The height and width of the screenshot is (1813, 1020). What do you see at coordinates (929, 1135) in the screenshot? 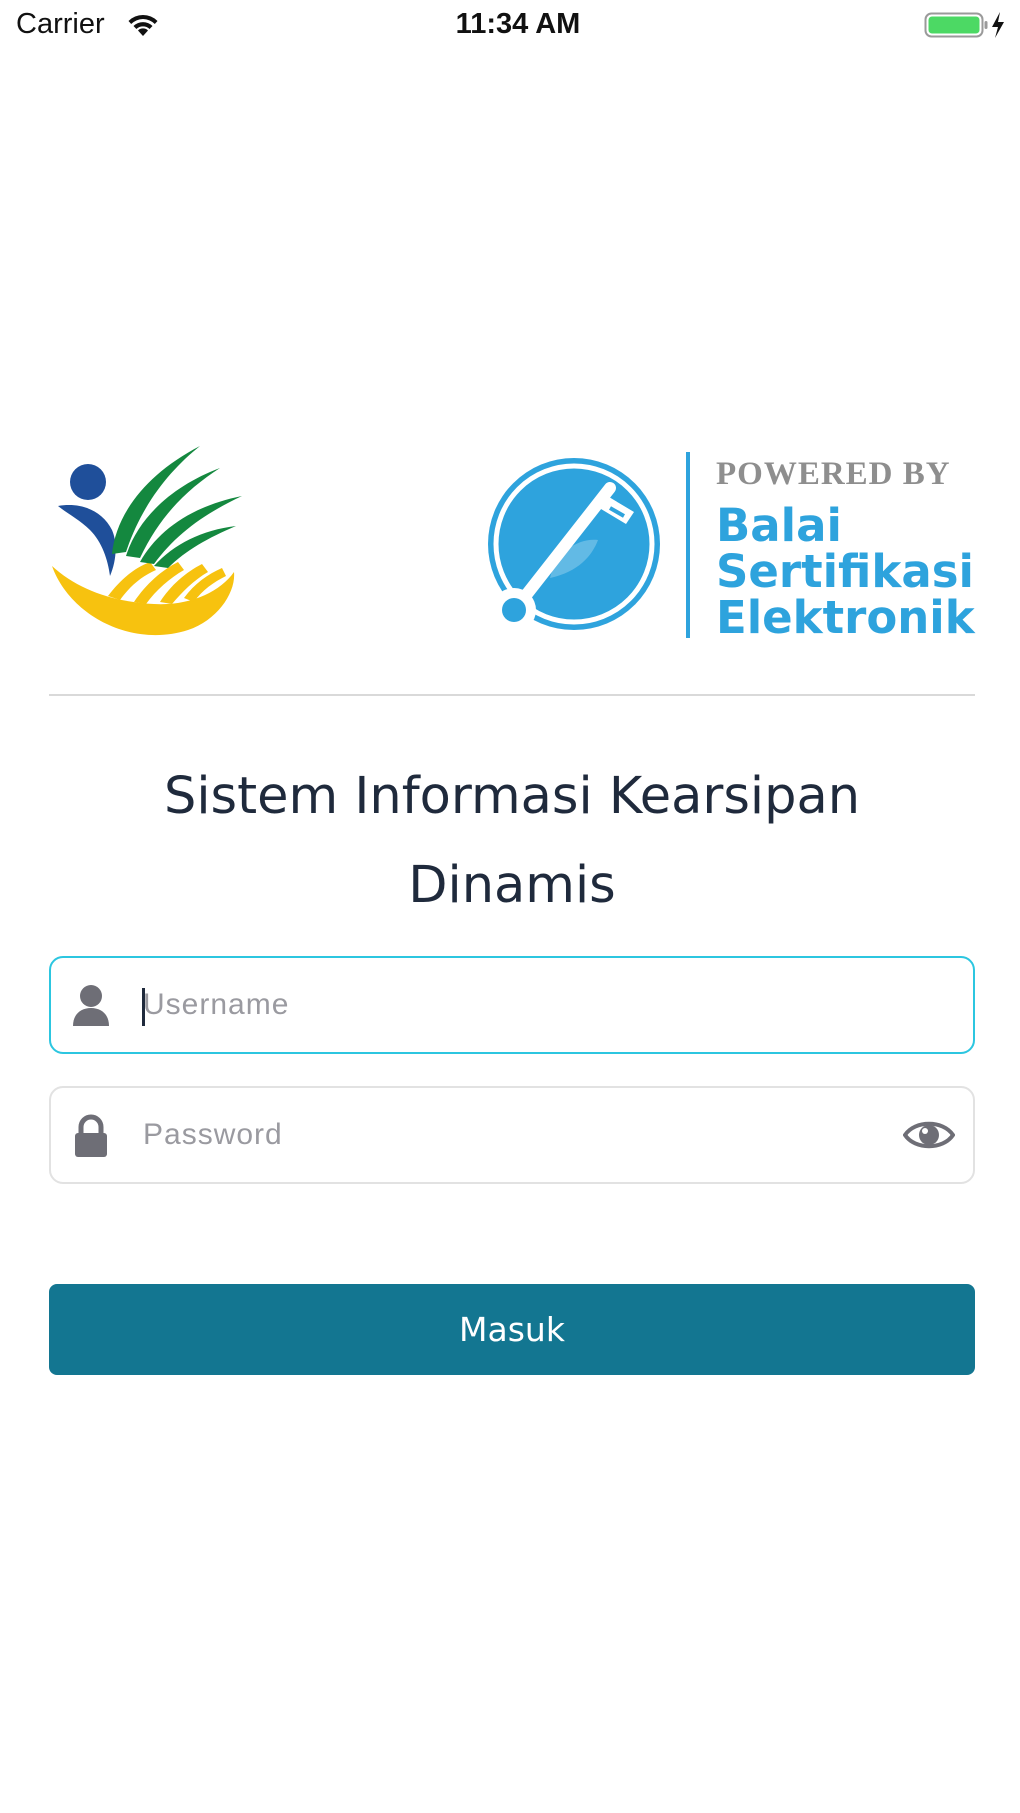
I see `eye-icon` at bounding box center [929, 1135].